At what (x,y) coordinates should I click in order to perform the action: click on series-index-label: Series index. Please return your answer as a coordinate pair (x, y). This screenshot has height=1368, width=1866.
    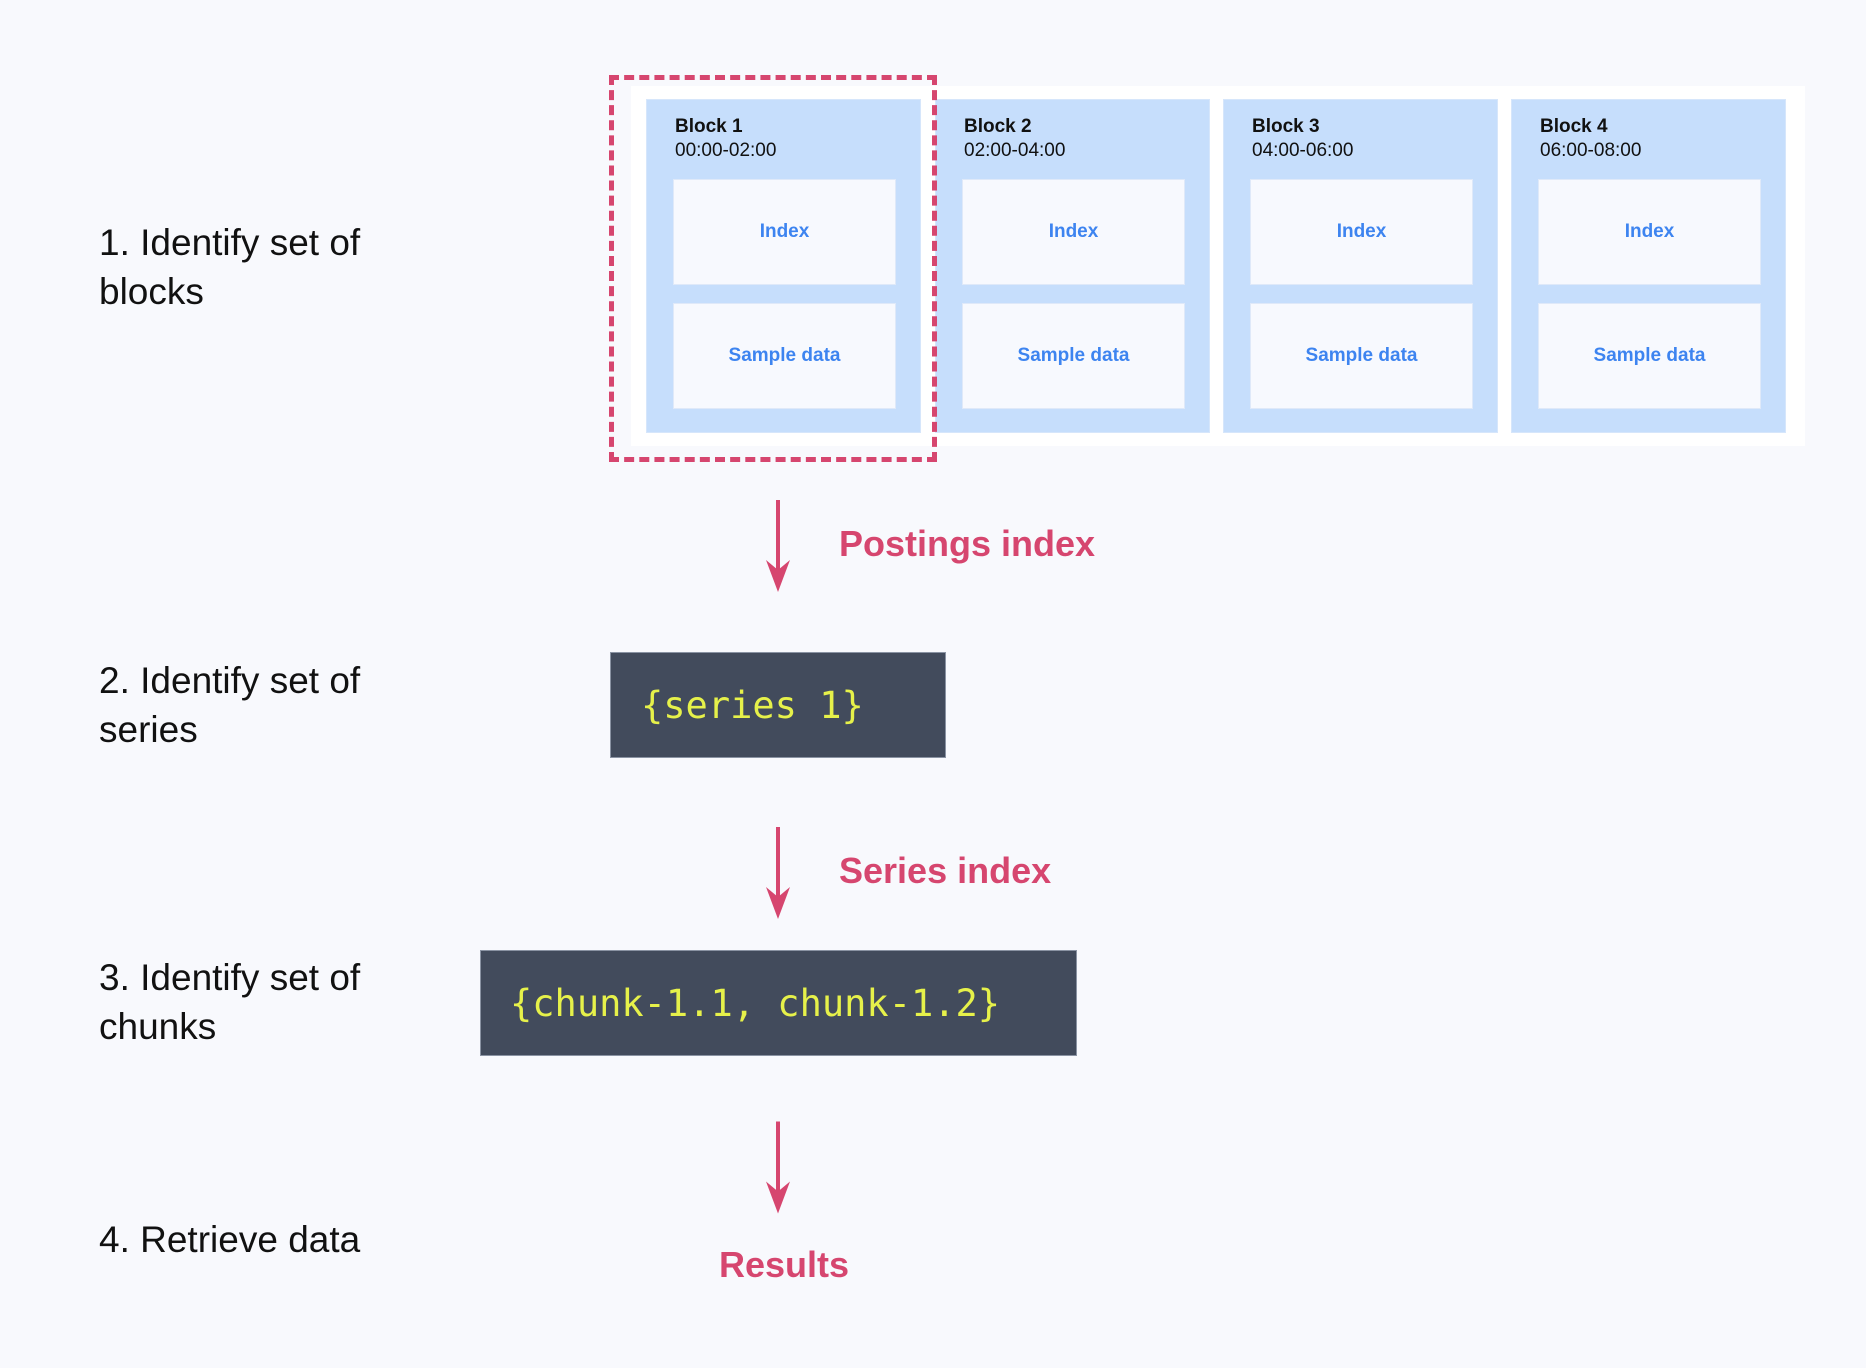
    Looking at the image, I should click on (945, 870).